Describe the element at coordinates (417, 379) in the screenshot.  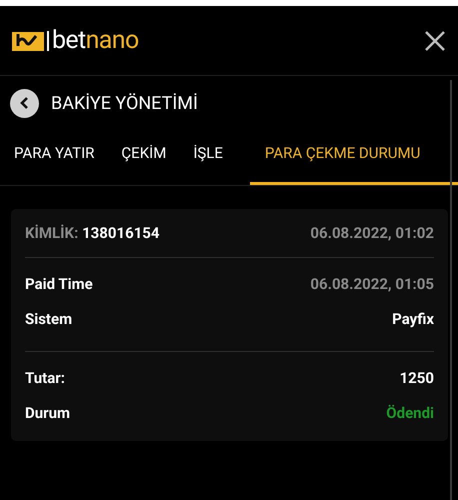
I see `row-value: 1250` at that location.